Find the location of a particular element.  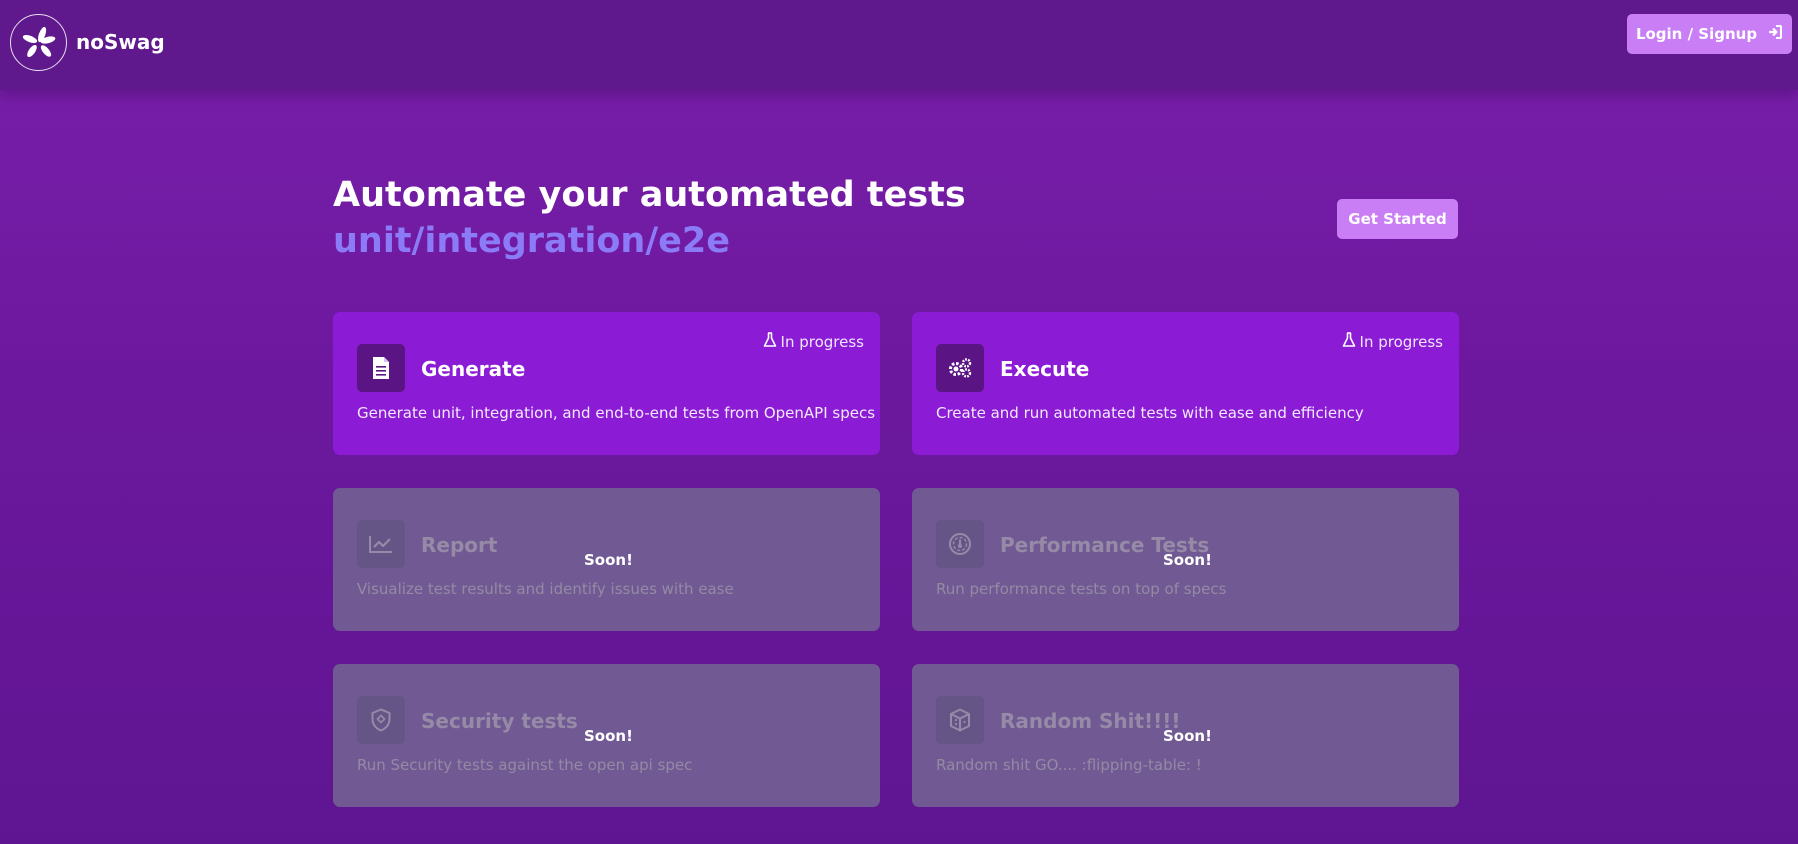

get-started-button: Get Started is located at coordinates (1397, 219).